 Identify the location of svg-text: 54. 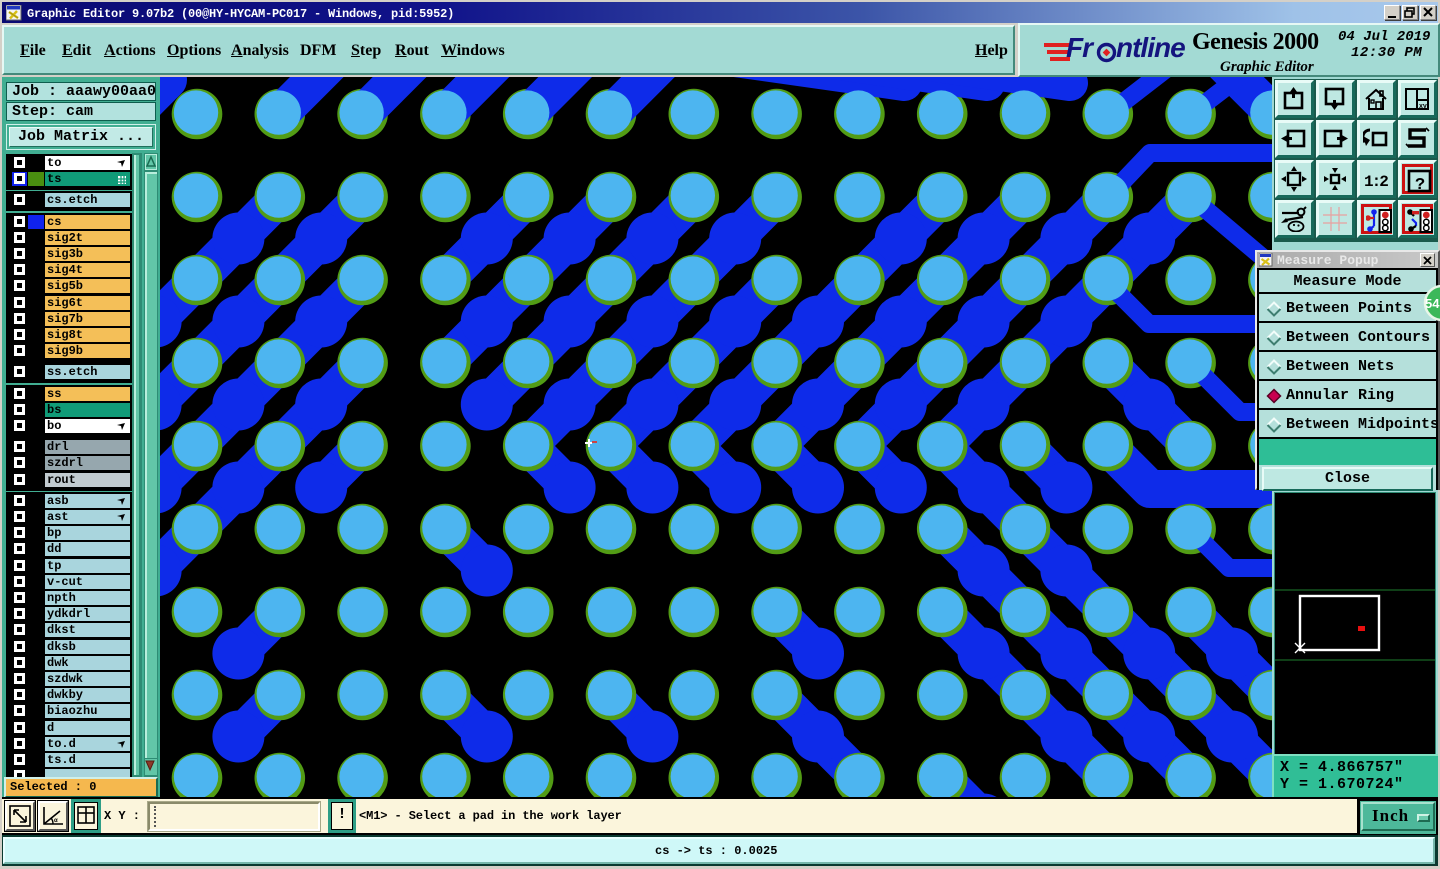
(1432, 303).